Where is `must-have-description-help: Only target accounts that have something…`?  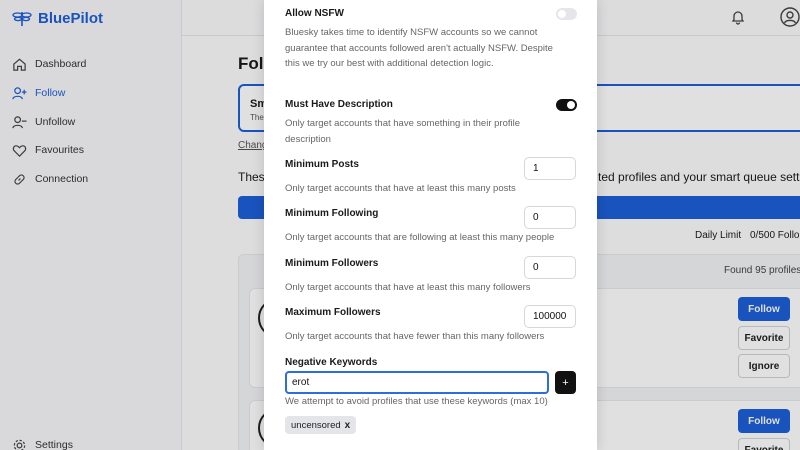 must-have-description-help: Only target accounts that have something… is located at coordinates (402, 131).